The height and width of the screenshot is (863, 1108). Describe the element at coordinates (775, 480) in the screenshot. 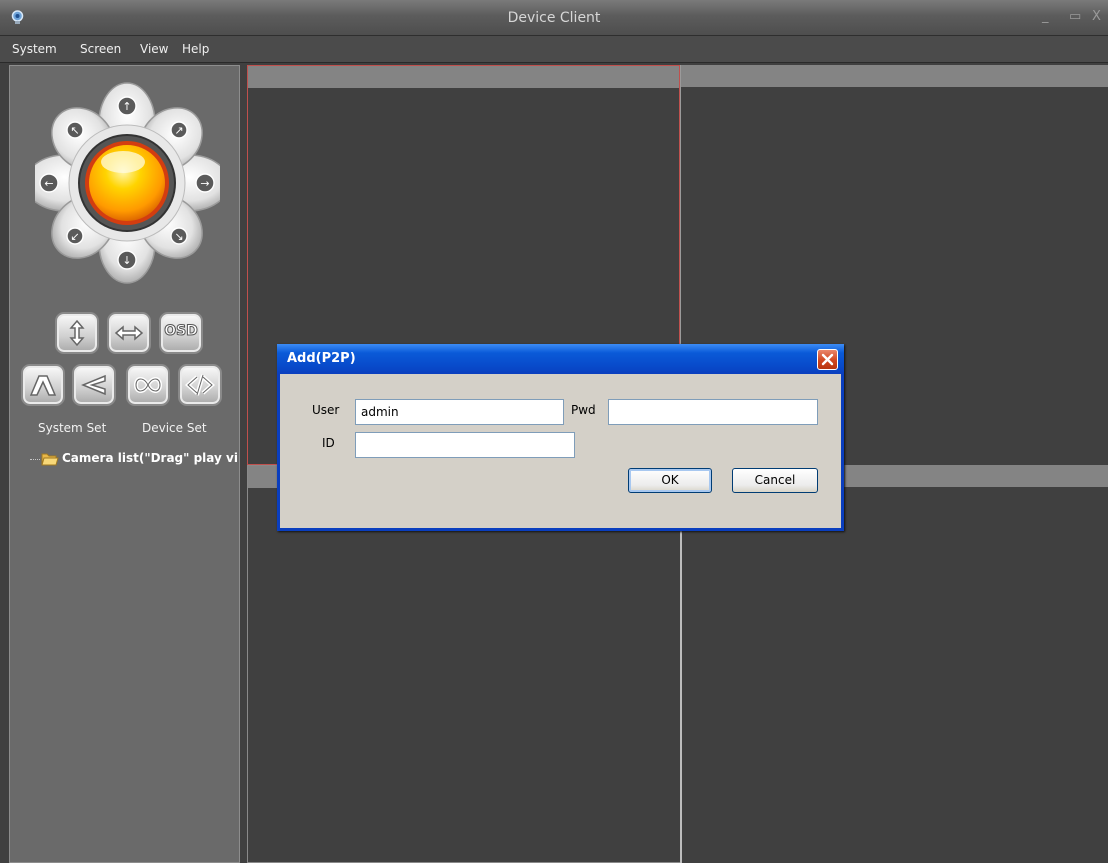

I see `cancel-button: Cancel` at that location.